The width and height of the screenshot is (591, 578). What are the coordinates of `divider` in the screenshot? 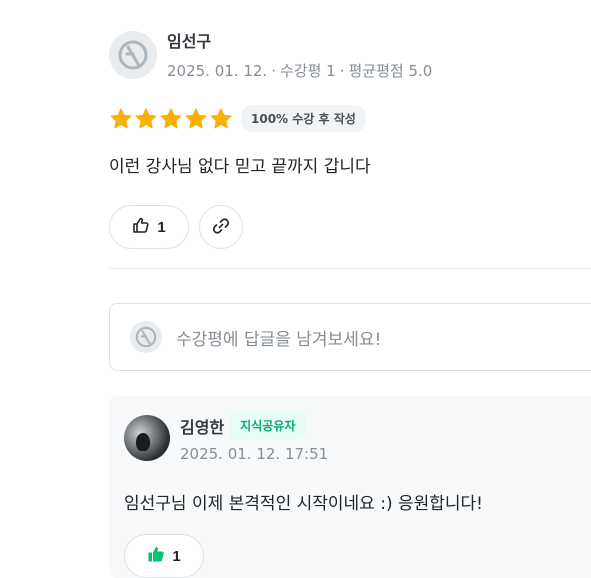 It's located at (350, 268).